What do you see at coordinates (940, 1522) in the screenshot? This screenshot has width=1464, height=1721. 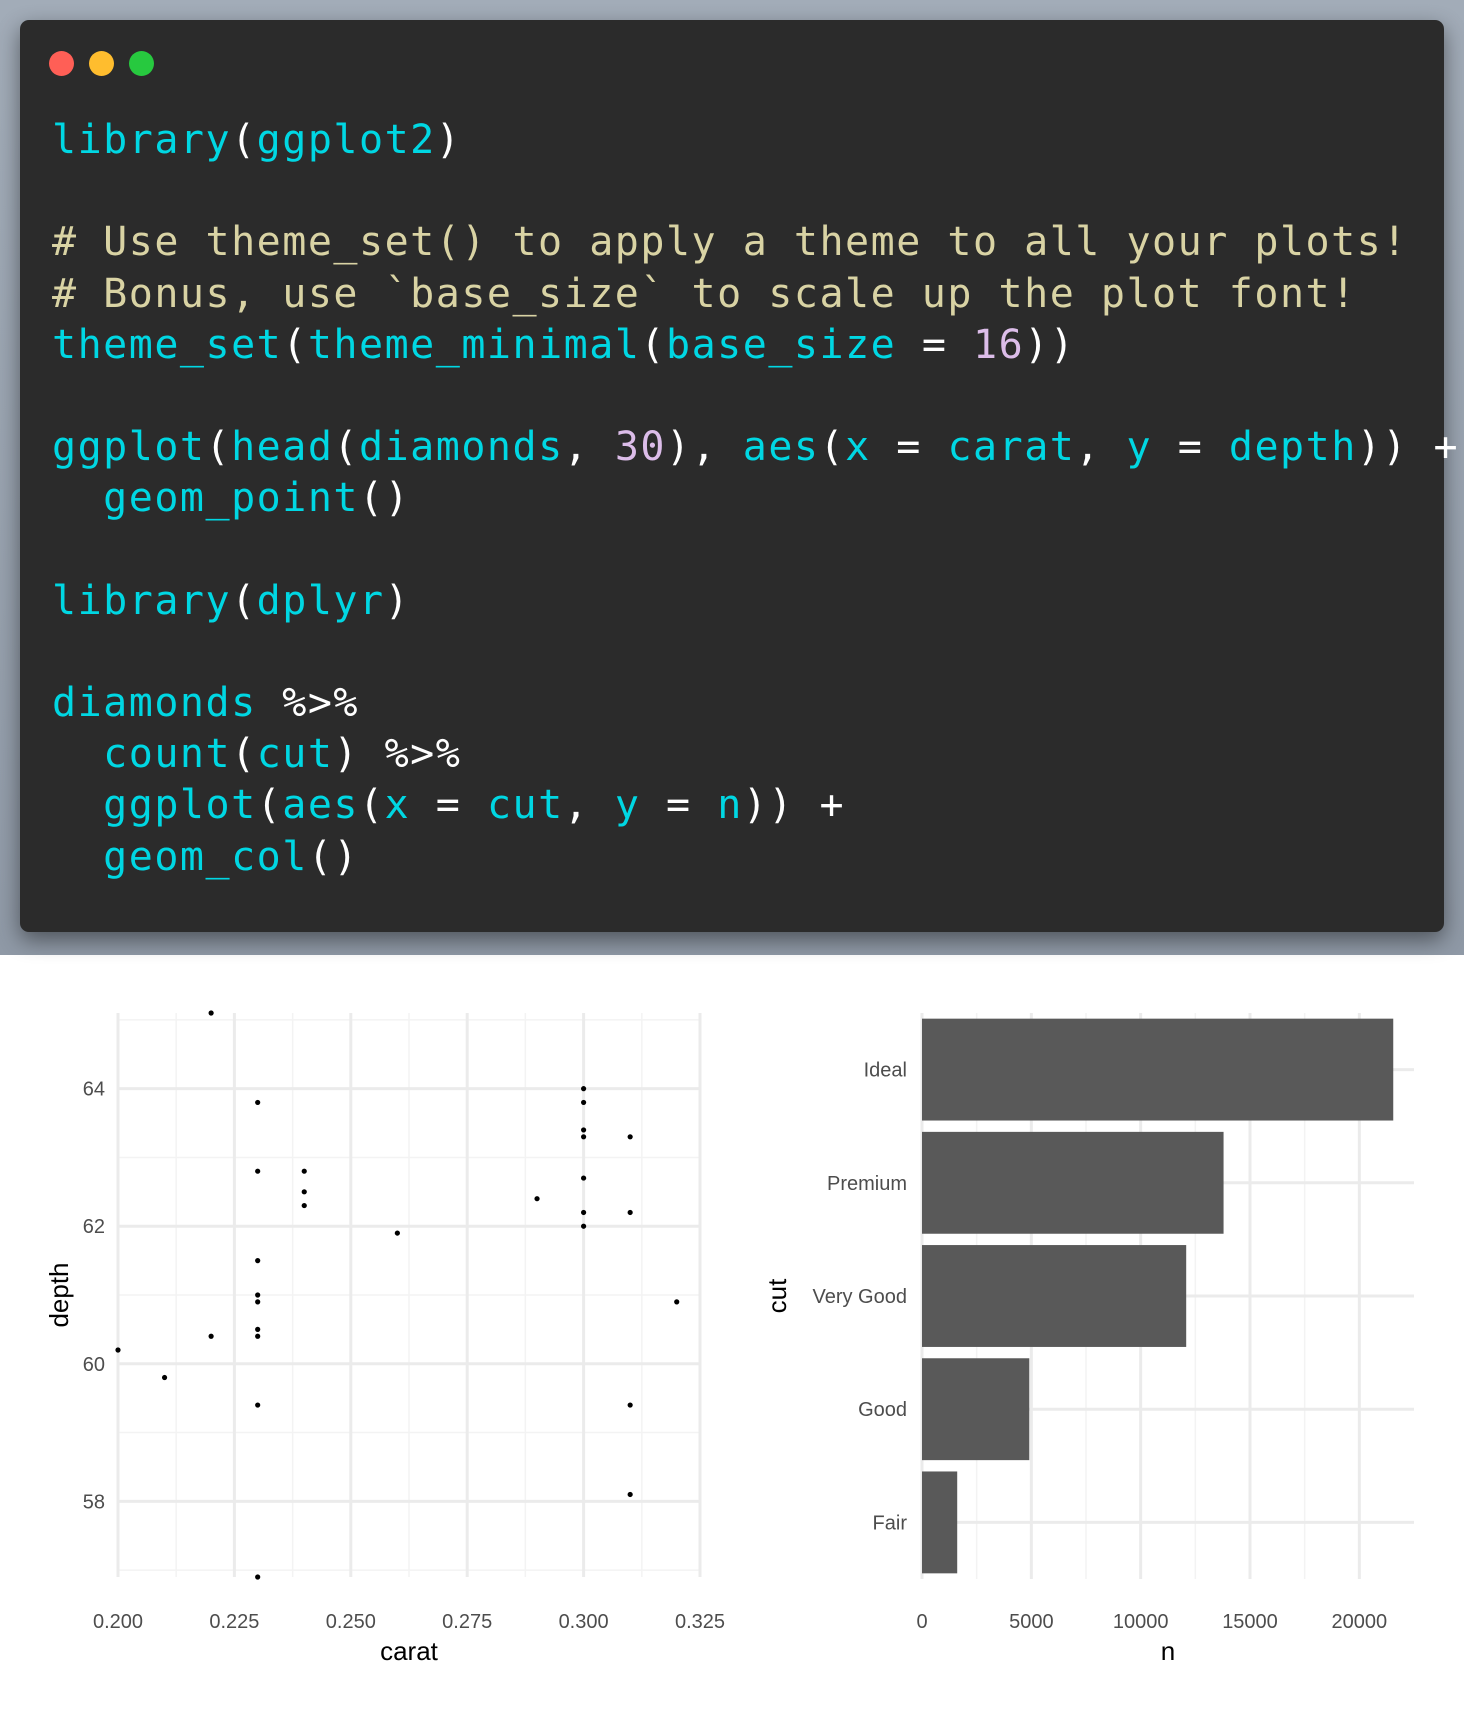 I see `bar-fair` at bounding box center [940, 1522].